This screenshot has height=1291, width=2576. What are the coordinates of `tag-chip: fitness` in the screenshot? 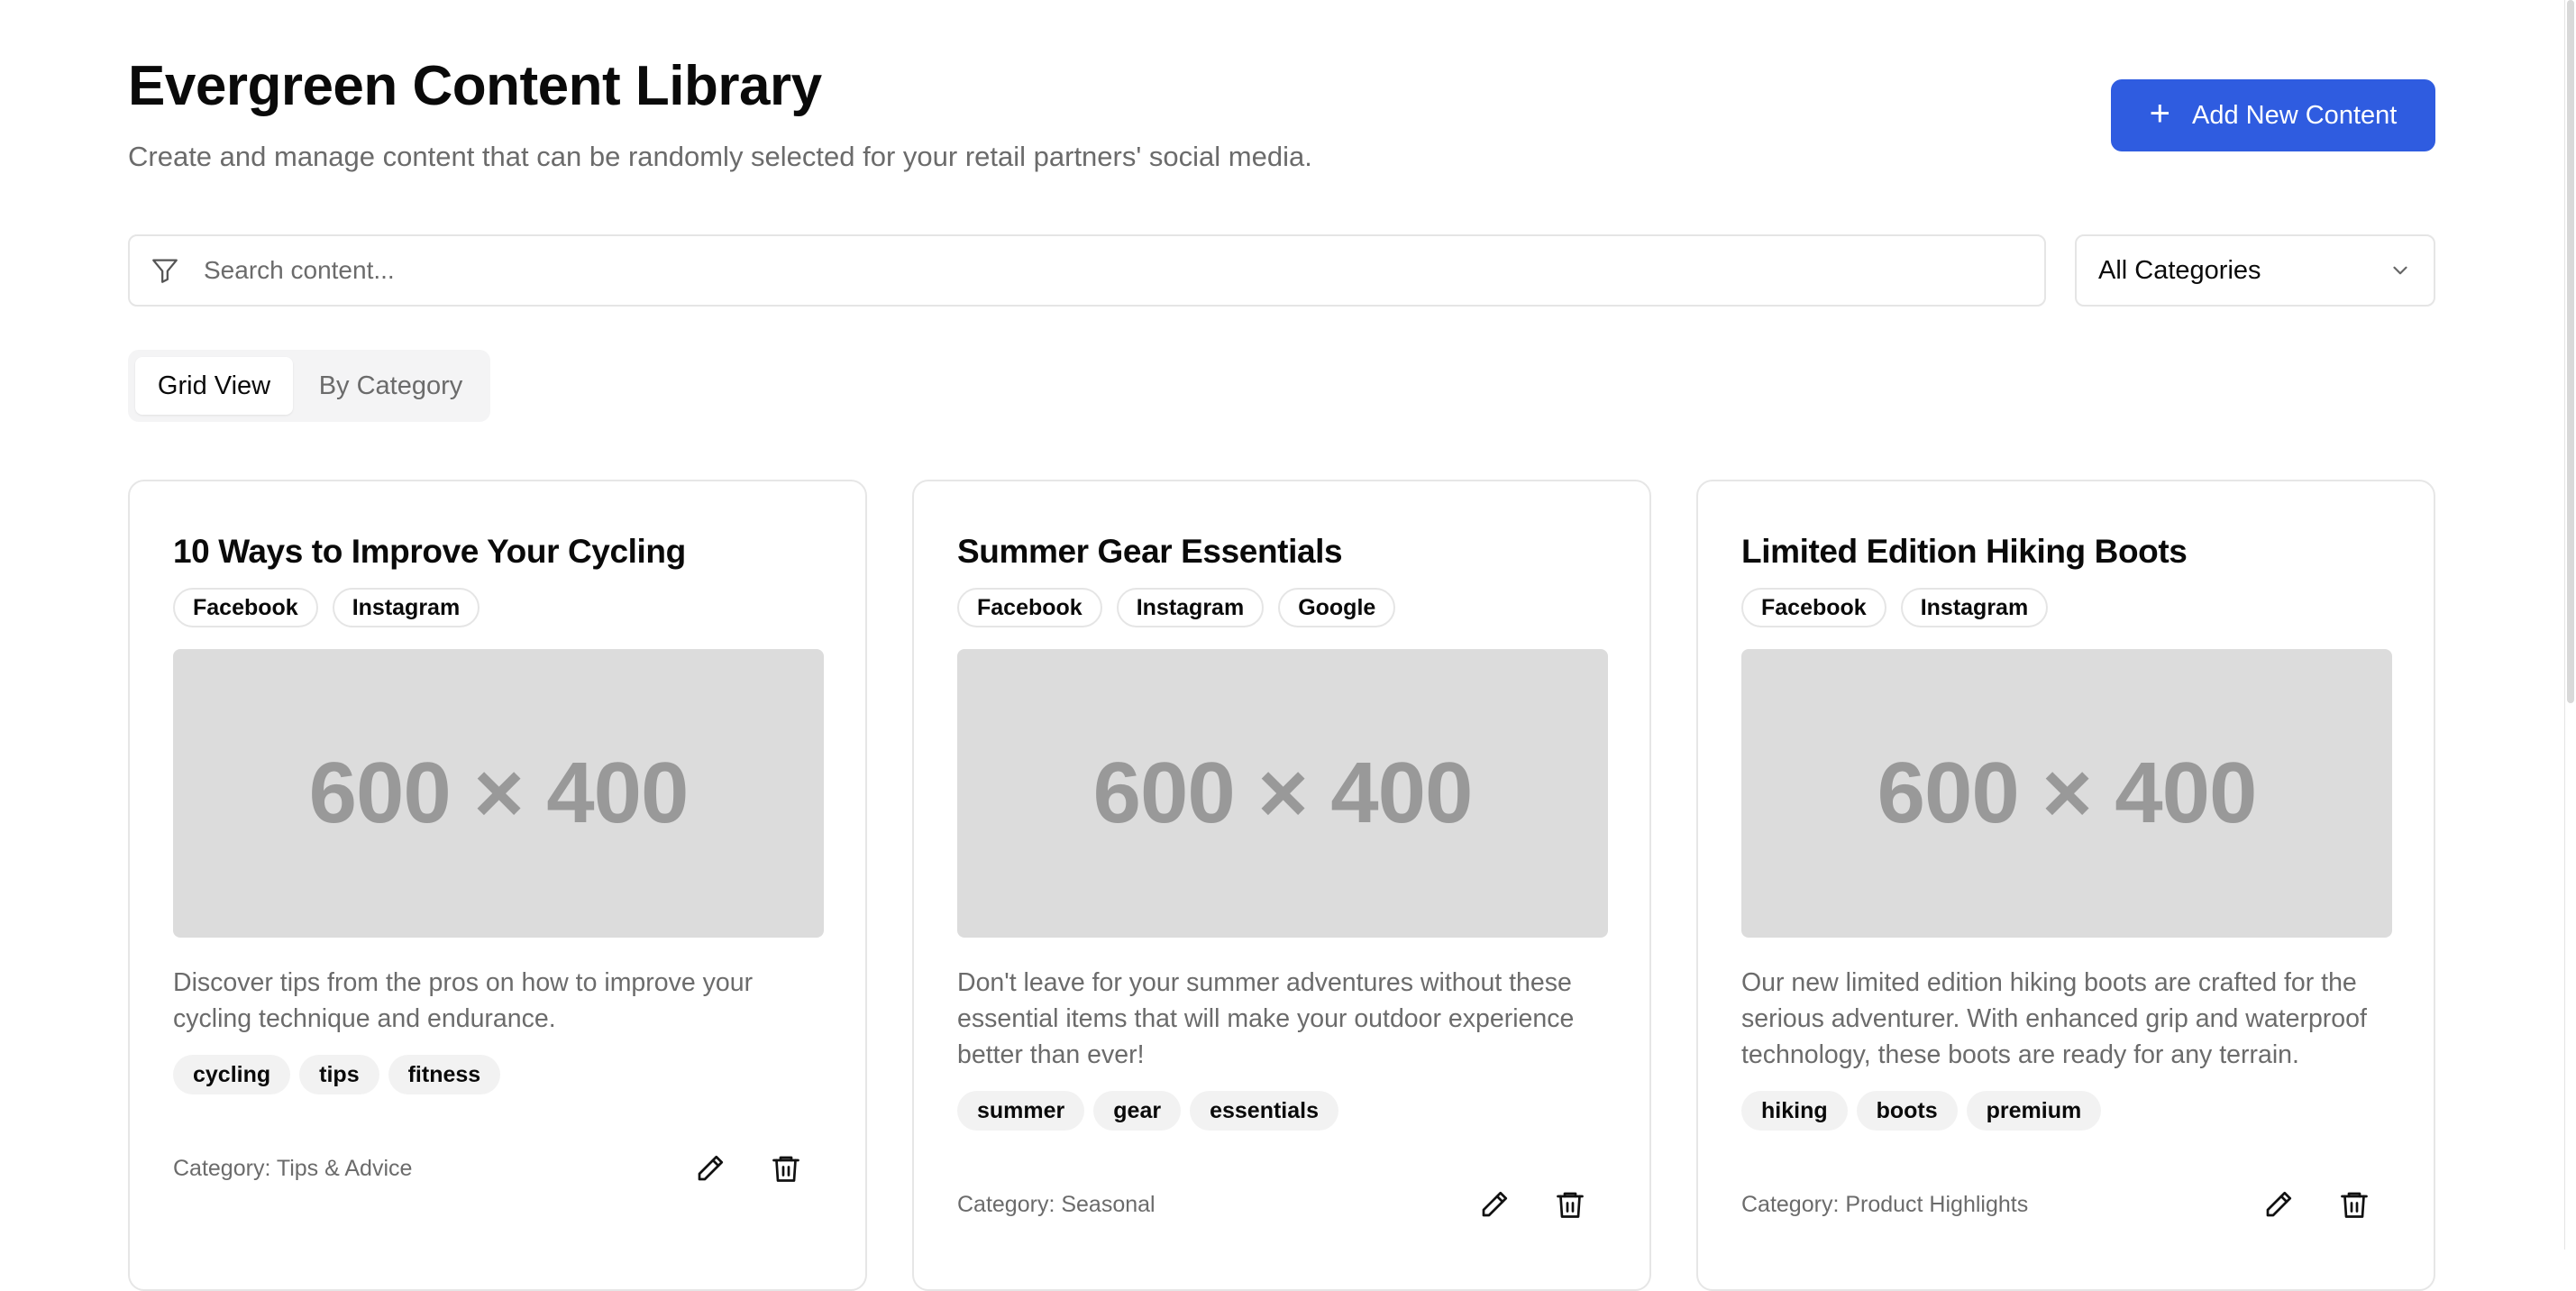 It's located at (445, 1074).